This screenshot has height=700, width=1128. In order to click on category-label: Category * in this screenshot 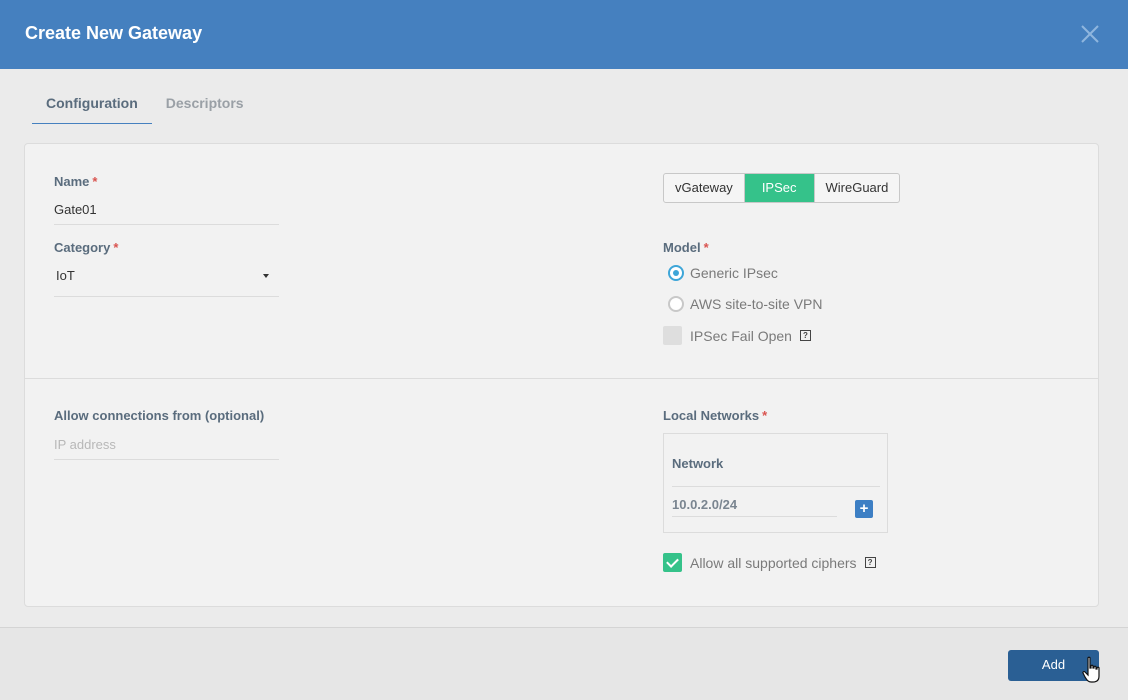, I will do `click(86, 247)`.